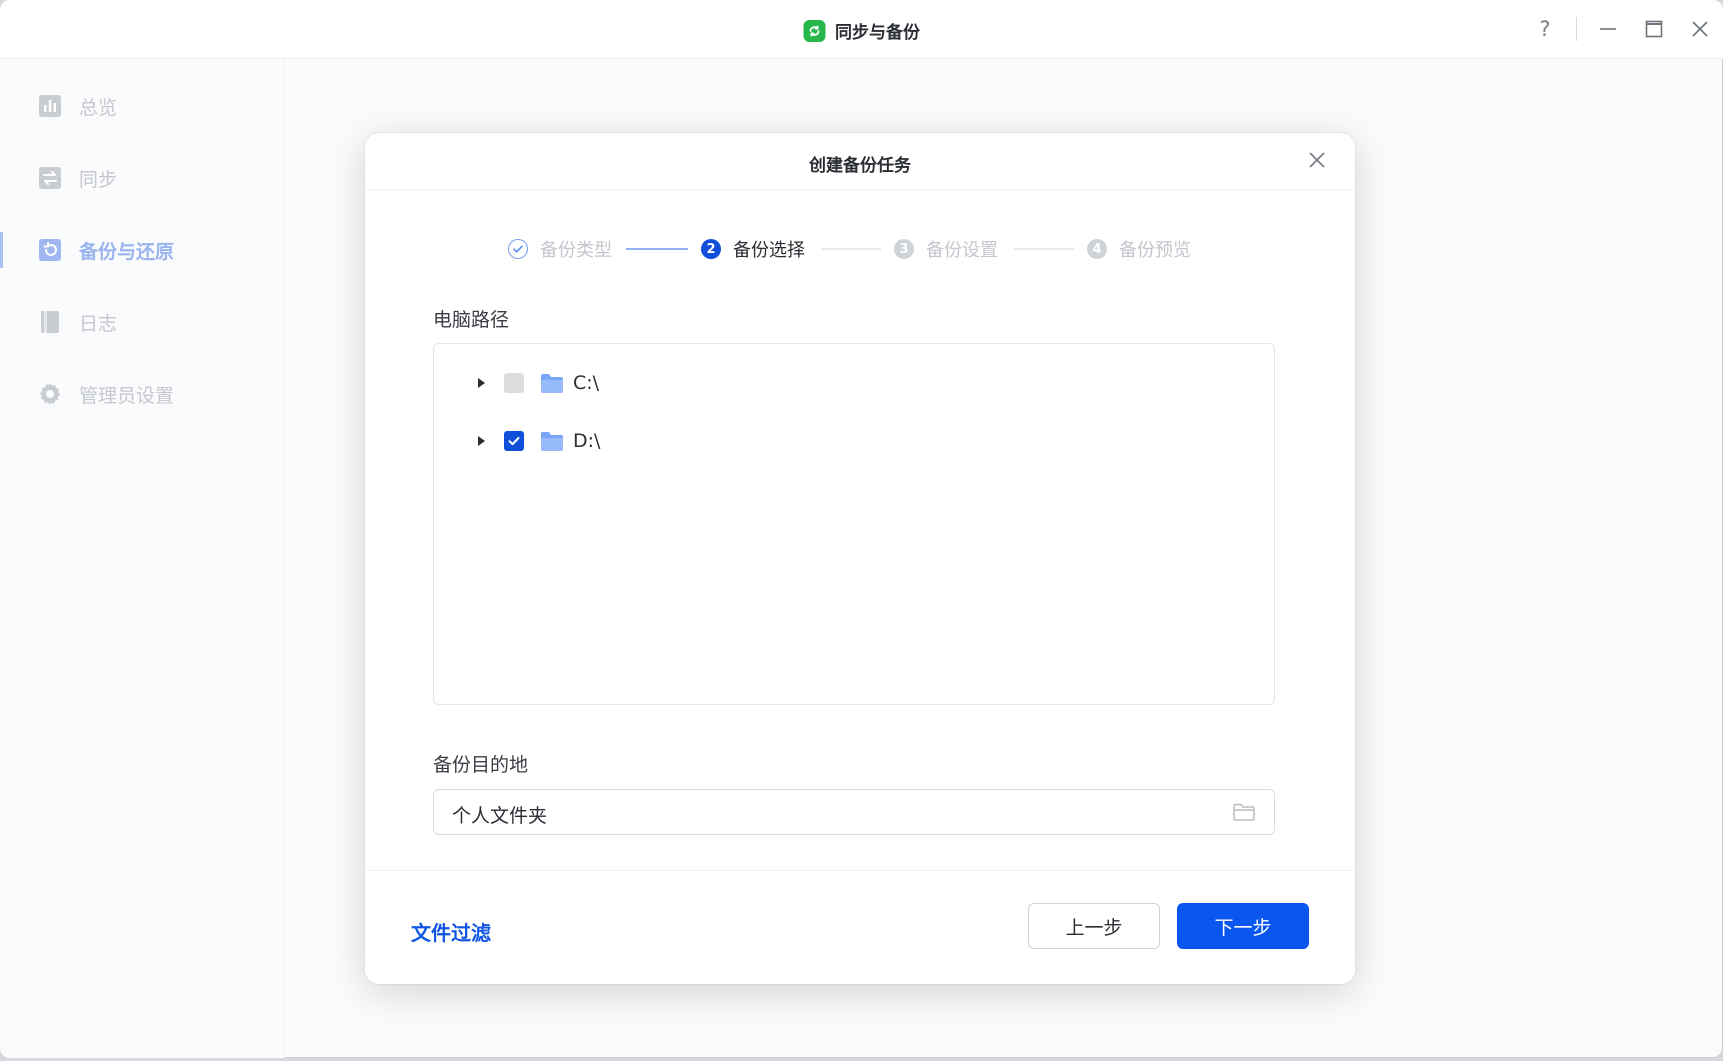 The width and height of the screenshot is (1723, 1061). Describe the element at coordinates (1244, 812) in the screenshot. I see `folder-browse-icon` at that location.